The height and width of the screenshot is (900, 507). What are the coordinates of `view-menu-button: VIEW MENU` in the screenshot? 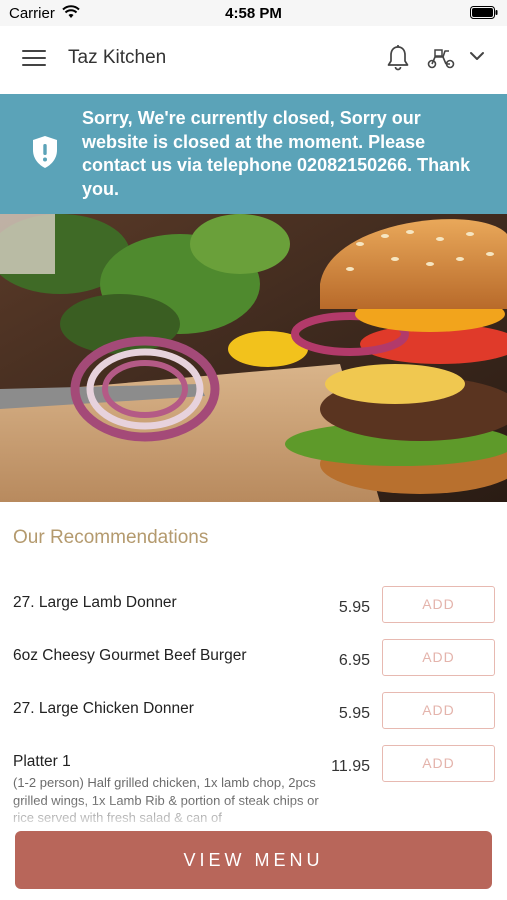 It's located at (253, 860).